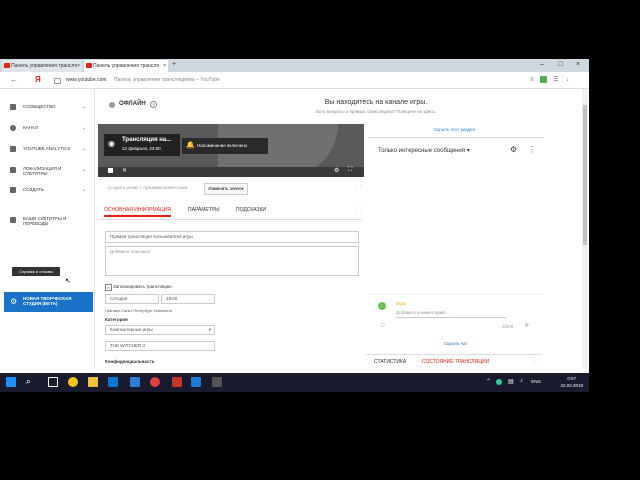 This screenshot has width=640, height=480. Describe the element at coordinates (11, 382) in the screenshot. I see `windows-start-icon` at that location.